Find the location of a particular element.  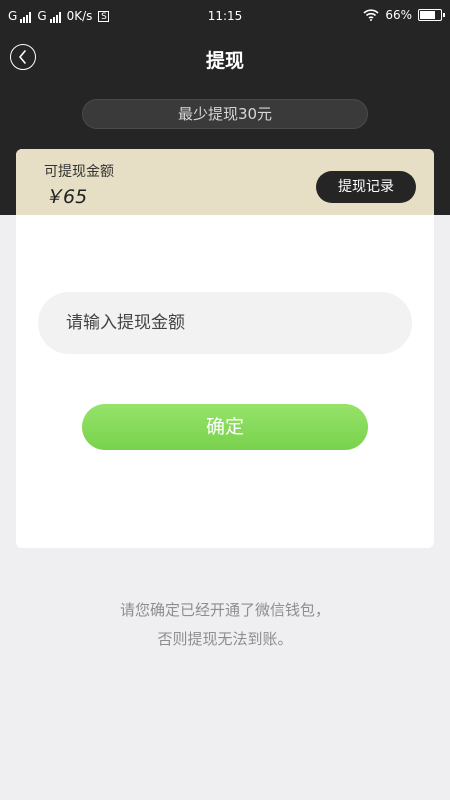

wechat-wallet-notice: 请您确定已经开通了微信钱包， 否则提现无法到账。 is located at coordinates (225, 625).